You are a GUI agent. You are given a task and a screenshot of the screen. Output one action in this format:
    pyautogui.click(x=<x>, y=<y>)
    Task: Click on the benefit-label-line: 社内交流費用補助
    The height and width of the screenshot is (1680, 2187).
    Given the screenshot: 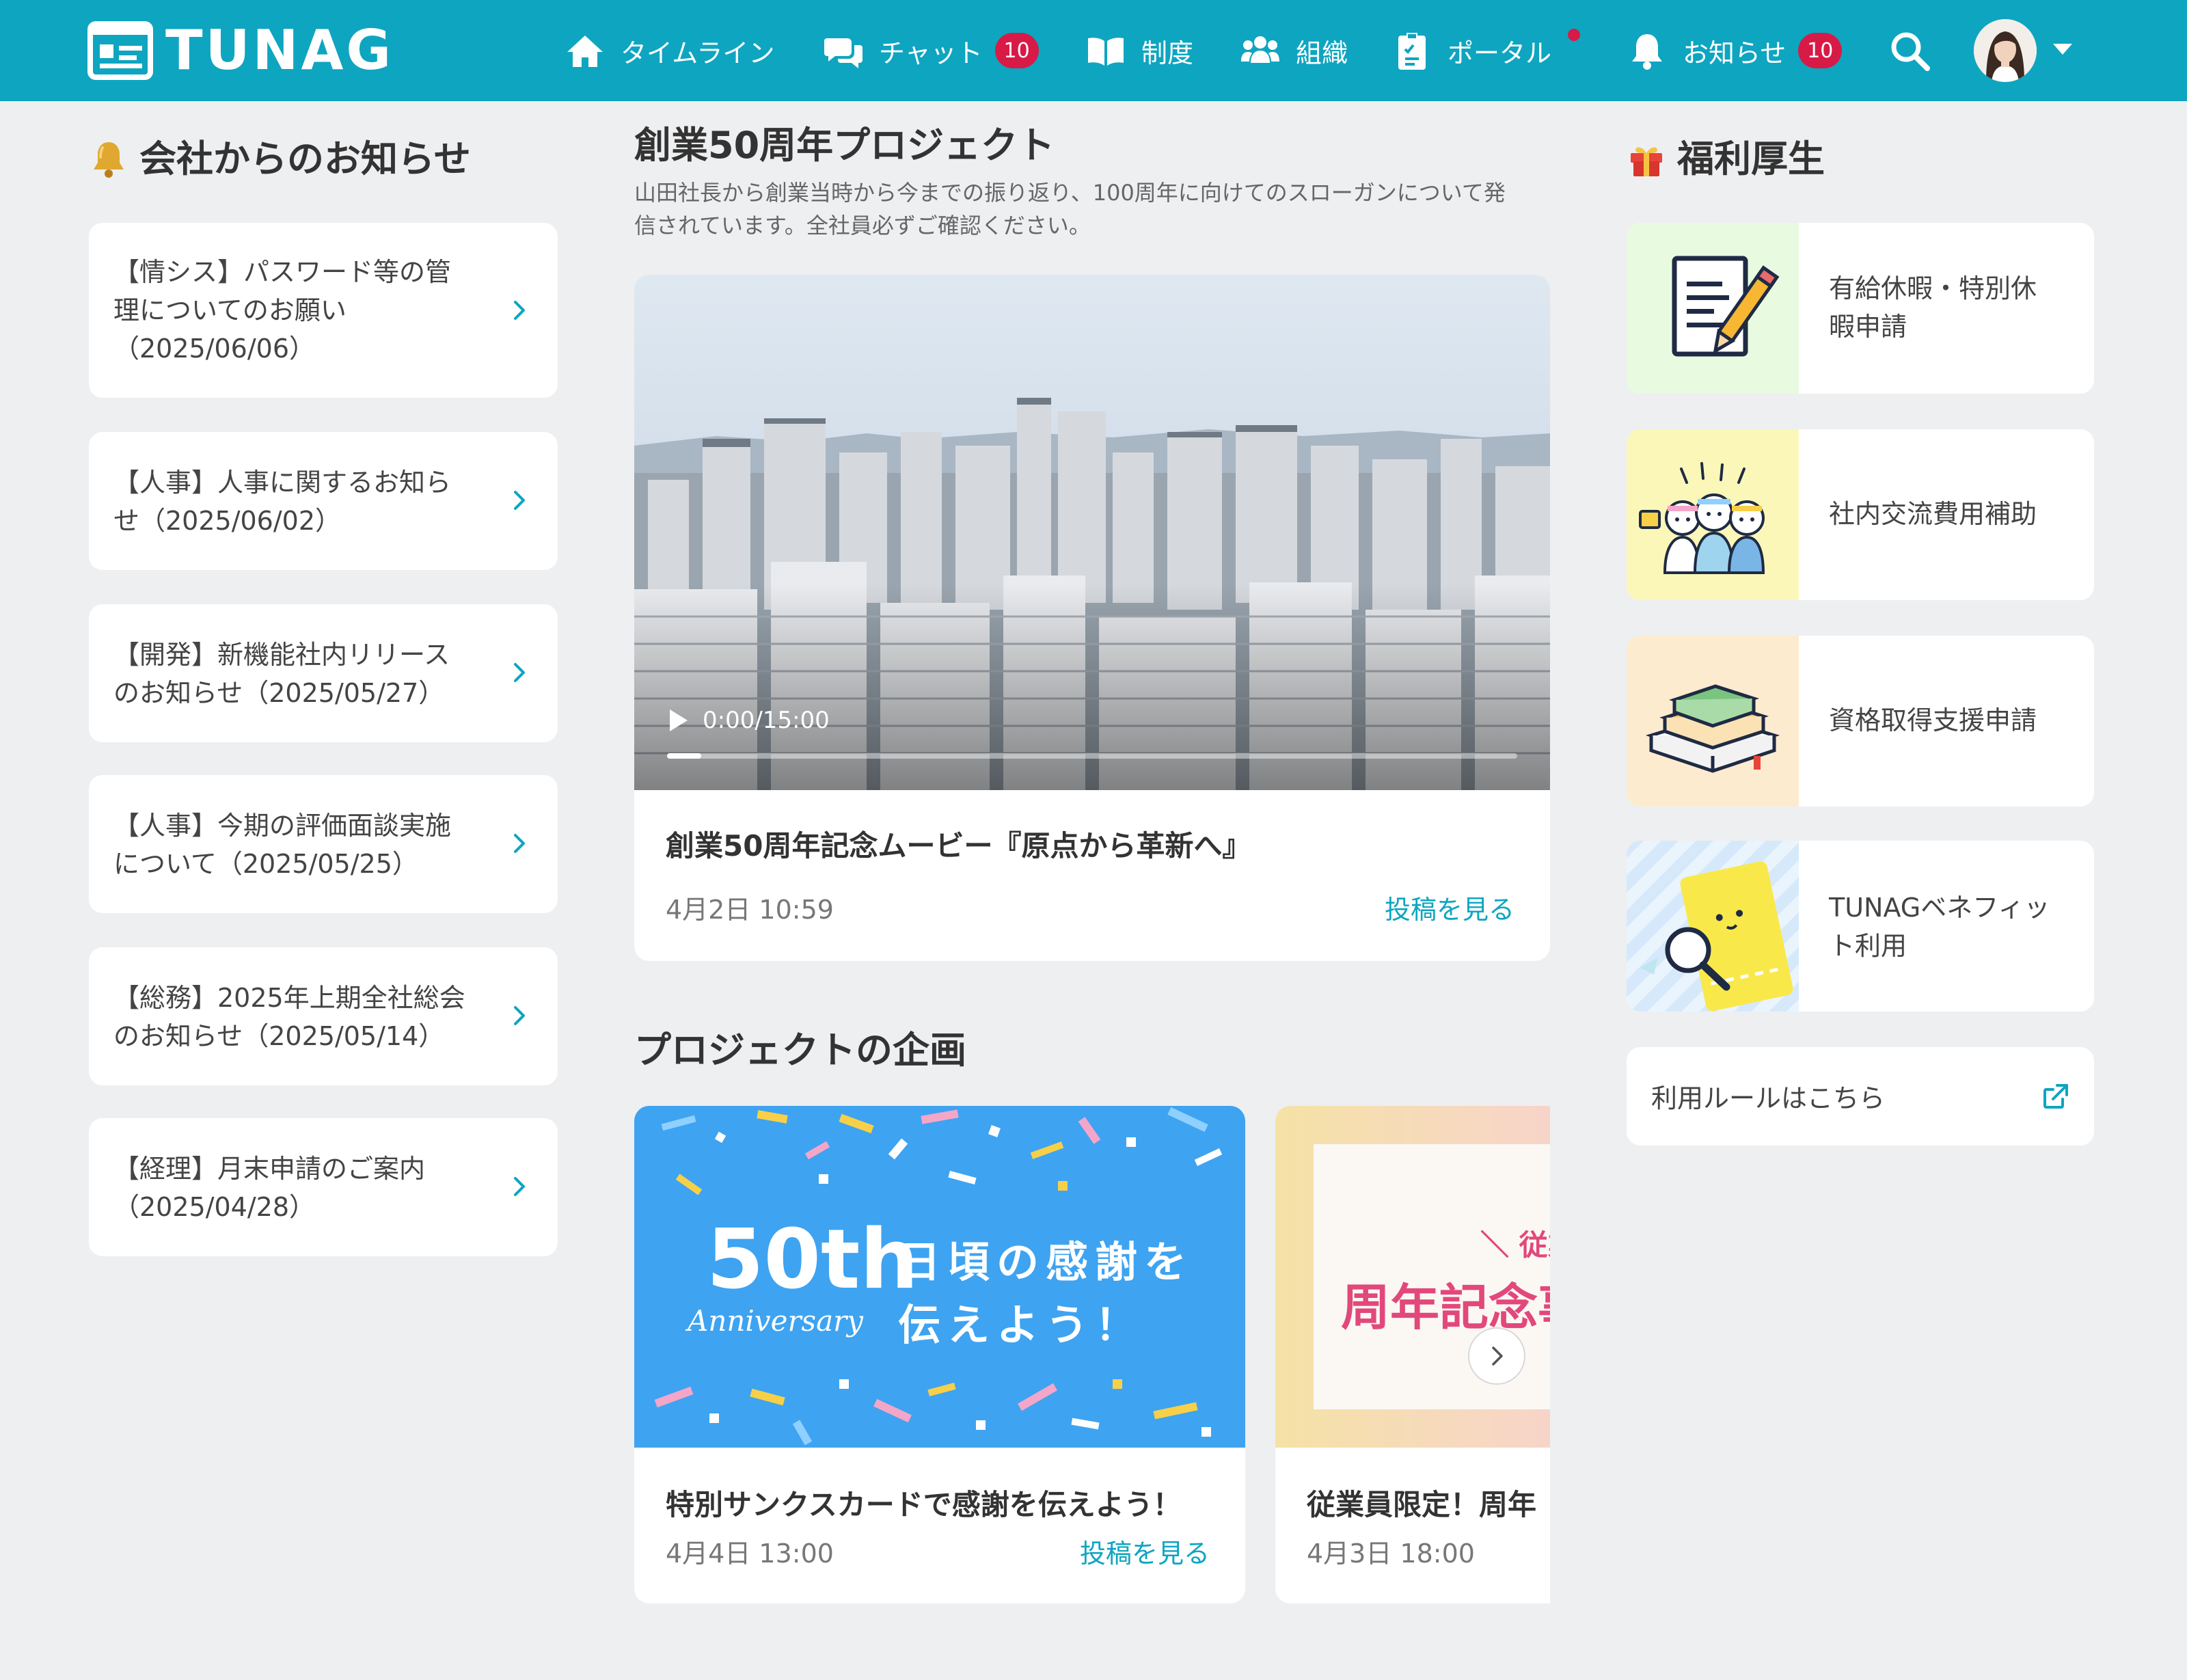 What is the action you would take?
    pyautogui.click(x=1933, y=514)
    